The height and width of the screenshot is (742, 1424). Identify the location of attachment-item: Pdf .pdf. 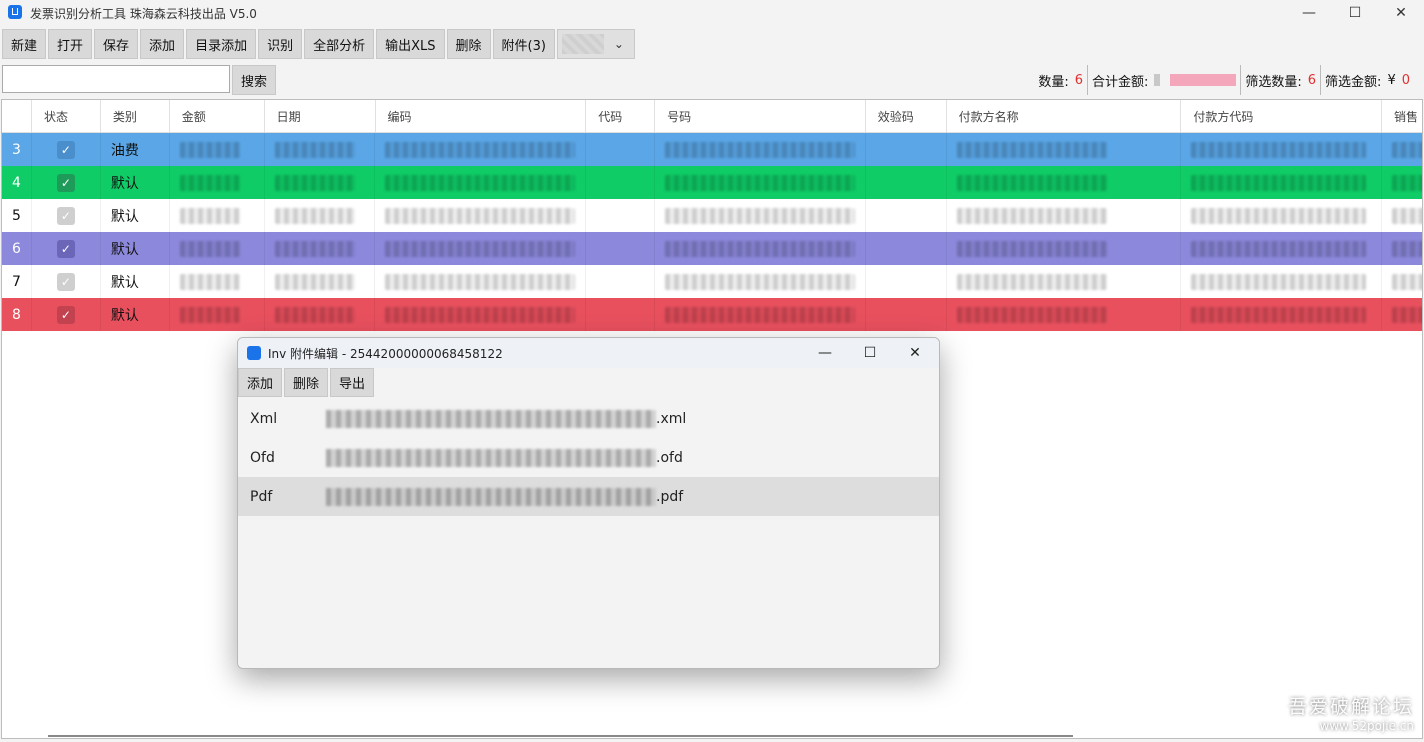
(588, 496).